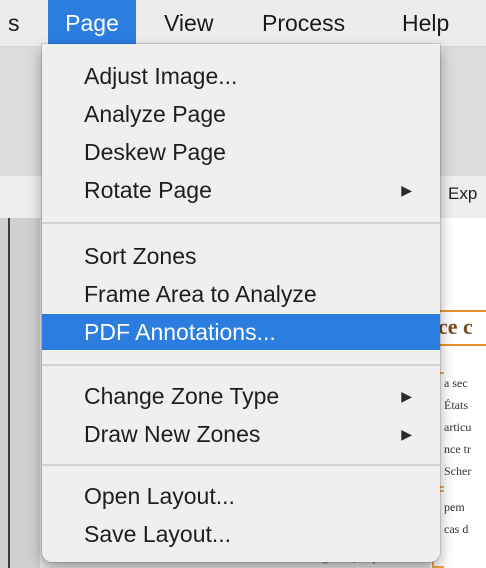 This screenshot has width=486, height=568. Describe the element at coordinates (148, 190) in the screenshot. I see `menu-item-label: Rotate Page` at that location.